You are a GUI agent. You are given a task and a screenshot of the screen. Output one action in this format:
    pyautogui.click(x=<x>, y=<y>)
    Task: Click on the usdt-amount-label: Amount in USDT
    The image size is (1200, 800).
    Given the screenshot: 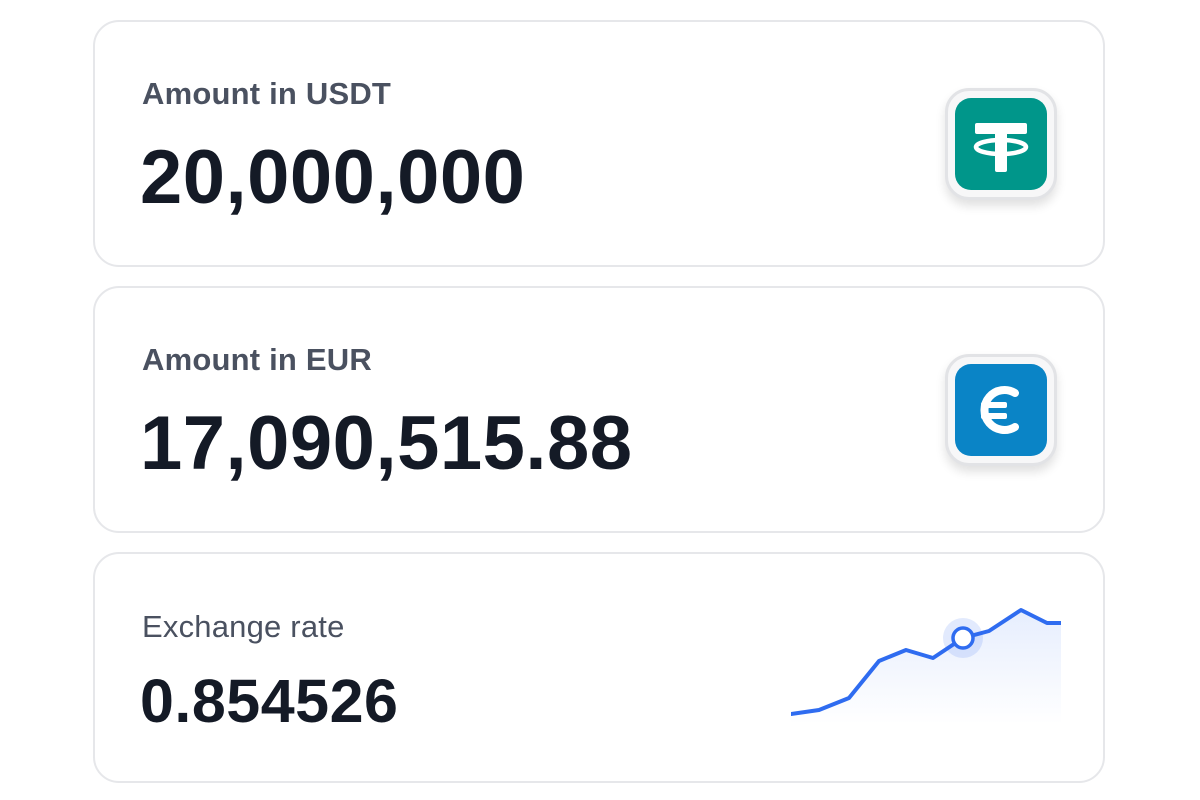 What is the action you would take?
    pyautogui.click(x=267, y=93)
    